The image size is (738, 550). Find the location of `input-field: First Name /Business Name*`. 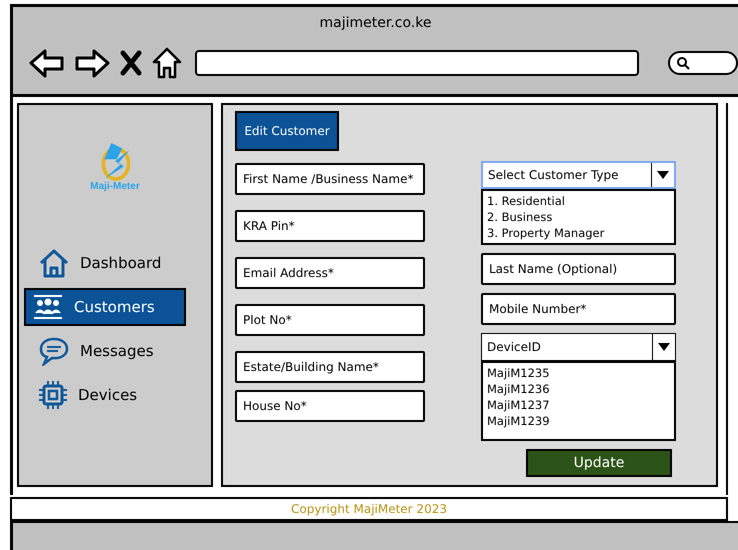

input-field: First Name /Business Name* is located at coordinates (330, 179).